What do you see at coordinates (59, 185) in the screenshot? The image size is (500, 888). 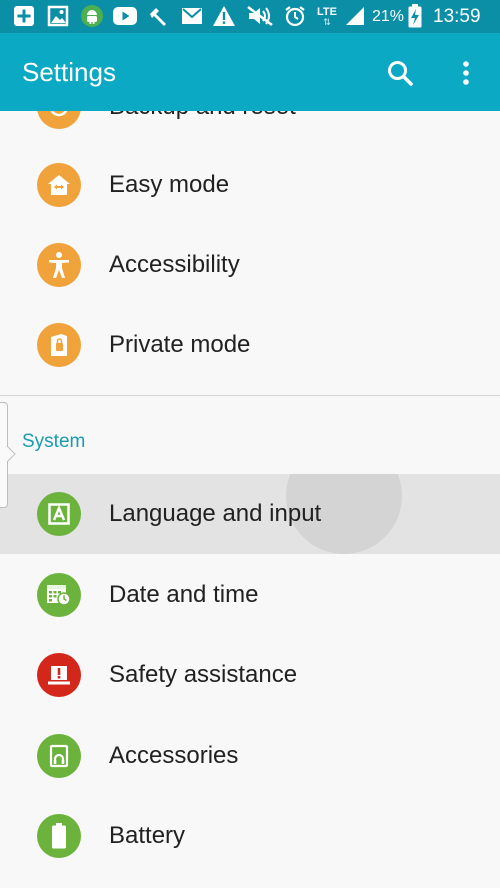 I see `easy-mode-icon` at bounding box center [59, 185].